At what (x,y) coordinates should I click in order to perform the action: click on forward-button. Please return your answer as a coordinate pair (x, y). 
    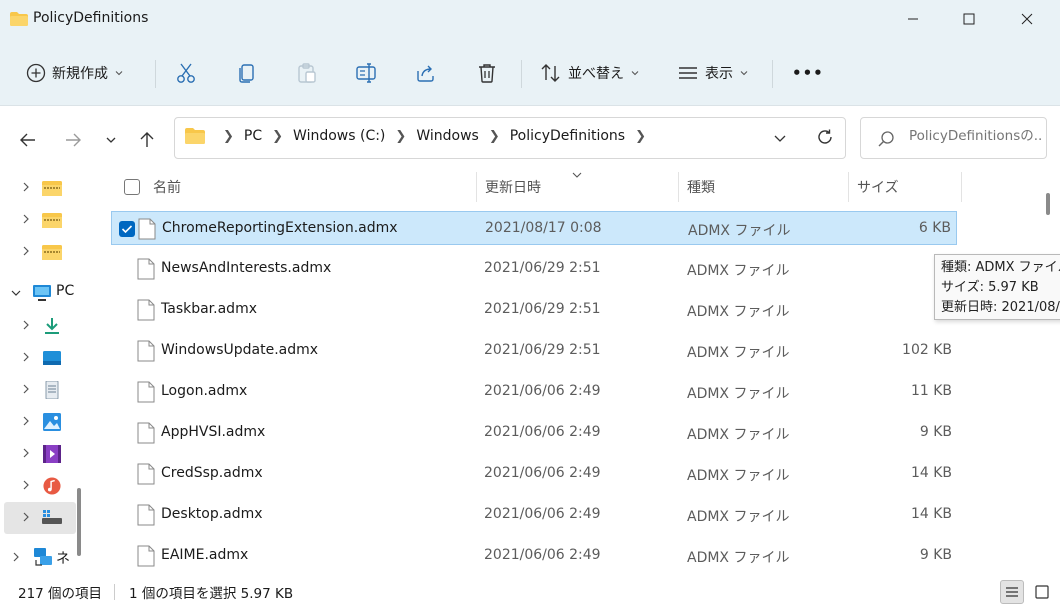
    Looking at the image, I should click on (73, 140).